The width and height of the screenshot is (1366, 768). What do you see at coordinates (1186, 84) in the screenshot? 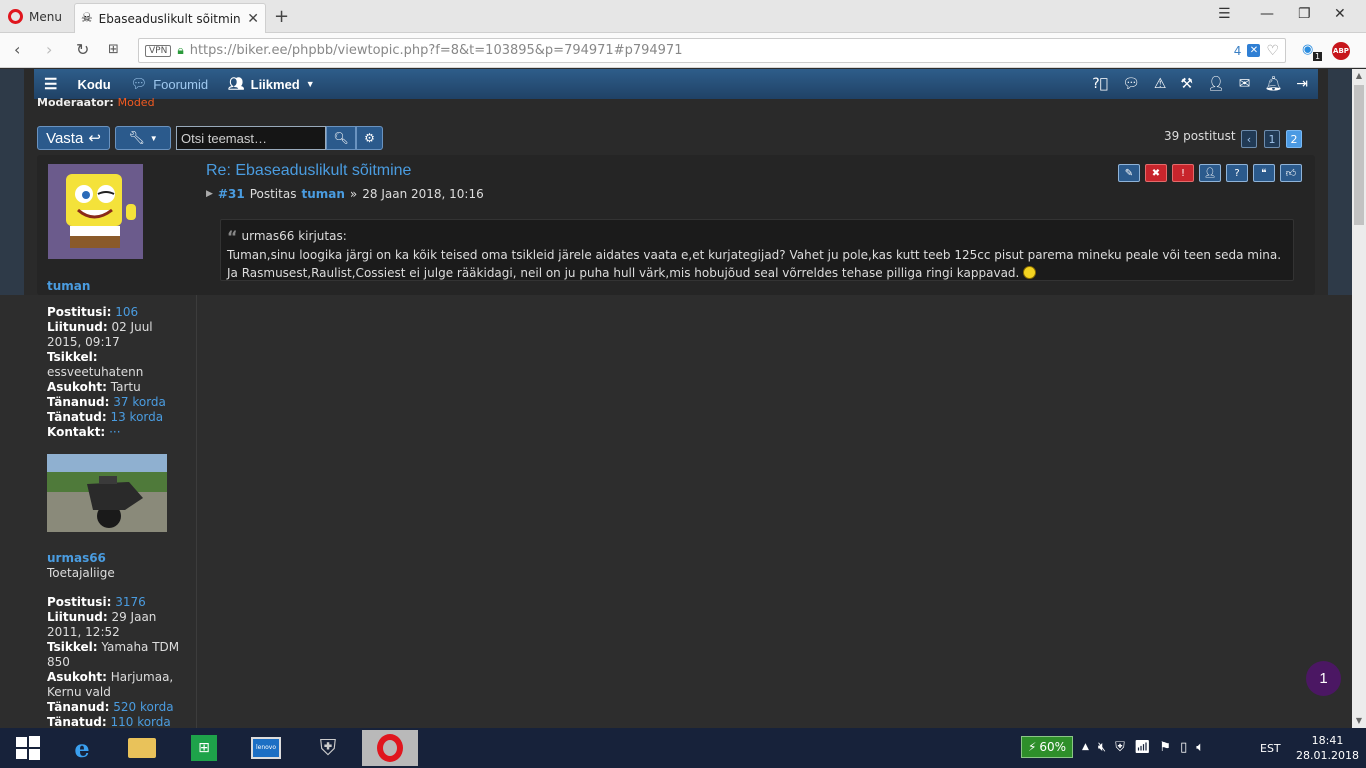
I see `gavel-icon: ⚒` at bounding box center [1186, 84].